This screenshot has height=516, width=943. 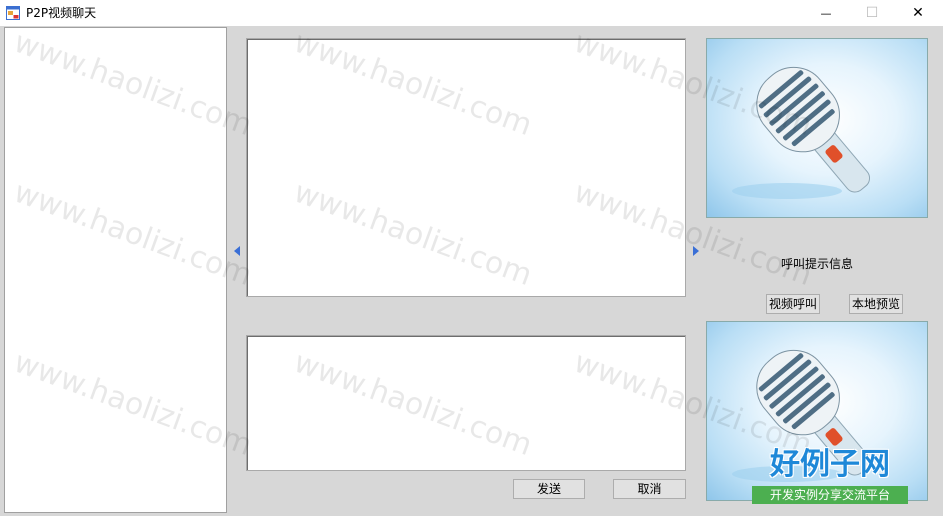 What do you see at coordinates (801, 132) in the screenshot?
I see `microphone-image` at bounding box center [801, 132].